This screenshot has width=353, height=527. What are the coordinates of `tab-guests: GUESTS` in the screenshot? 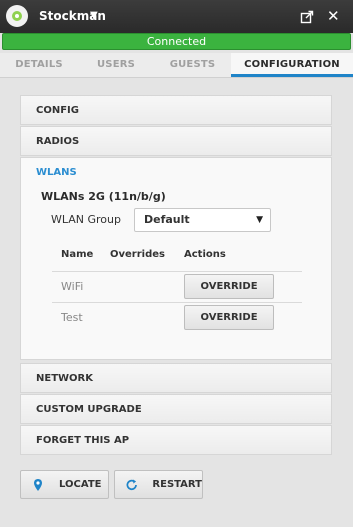 It's located at (192, 65).